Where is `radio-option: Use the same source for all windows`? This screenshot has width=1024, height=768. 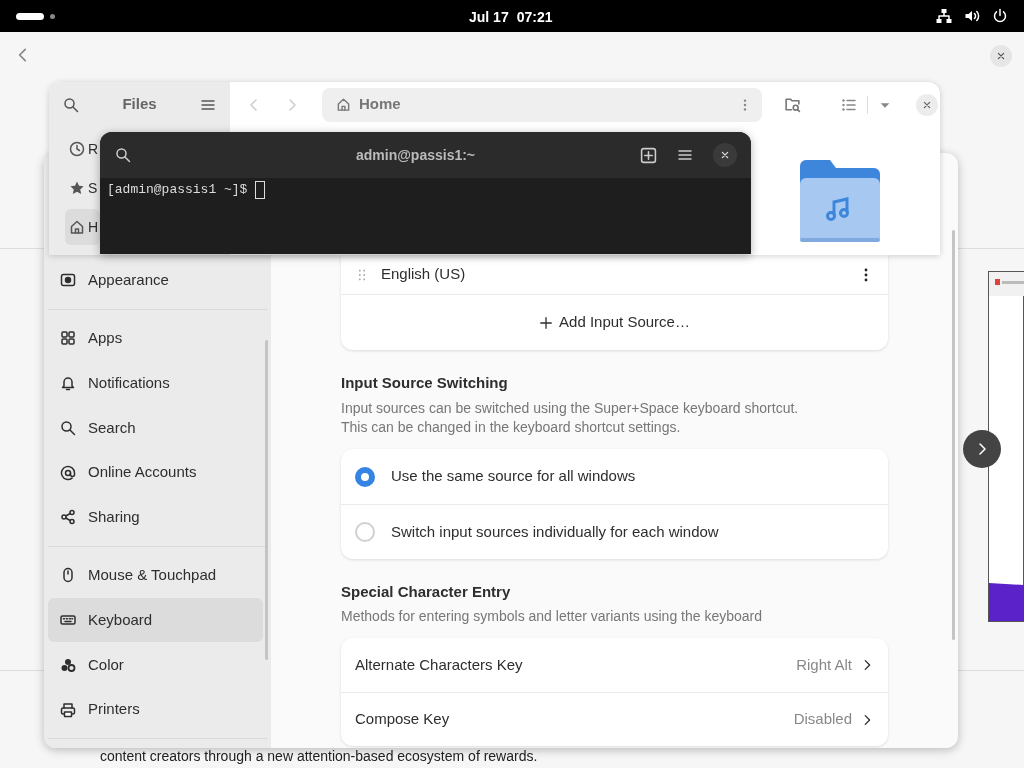
radio-option: Use the same source for all windows is located at coordinates (614, 476).